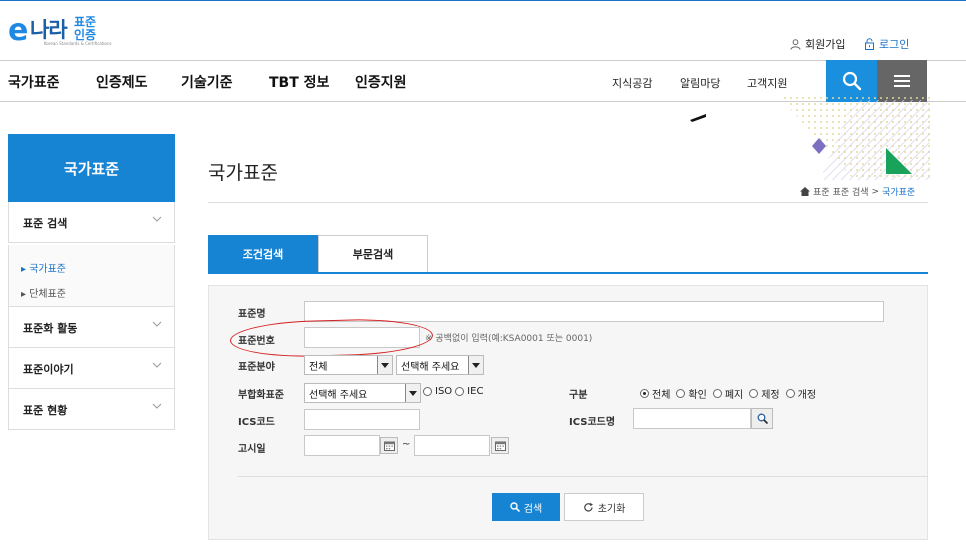 The height and width of the screenshot is (546, 966). Describe the element at coordinates (578, 395) in the screenshot. I see `type-label: 구분` at that location.